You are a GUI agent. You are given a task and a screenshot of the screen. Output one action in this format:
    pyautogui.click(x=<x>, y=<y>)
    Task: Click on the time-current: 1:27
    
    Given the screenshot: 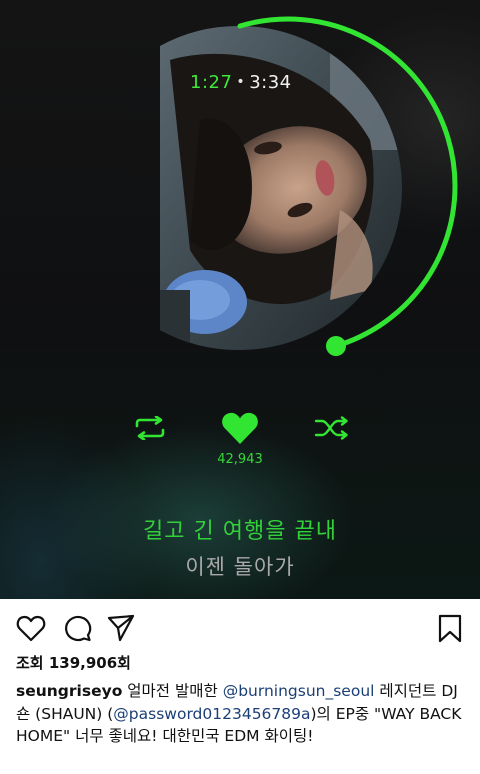 What is the action you would take?
    pyautogui.click(x=211, y=82)
    